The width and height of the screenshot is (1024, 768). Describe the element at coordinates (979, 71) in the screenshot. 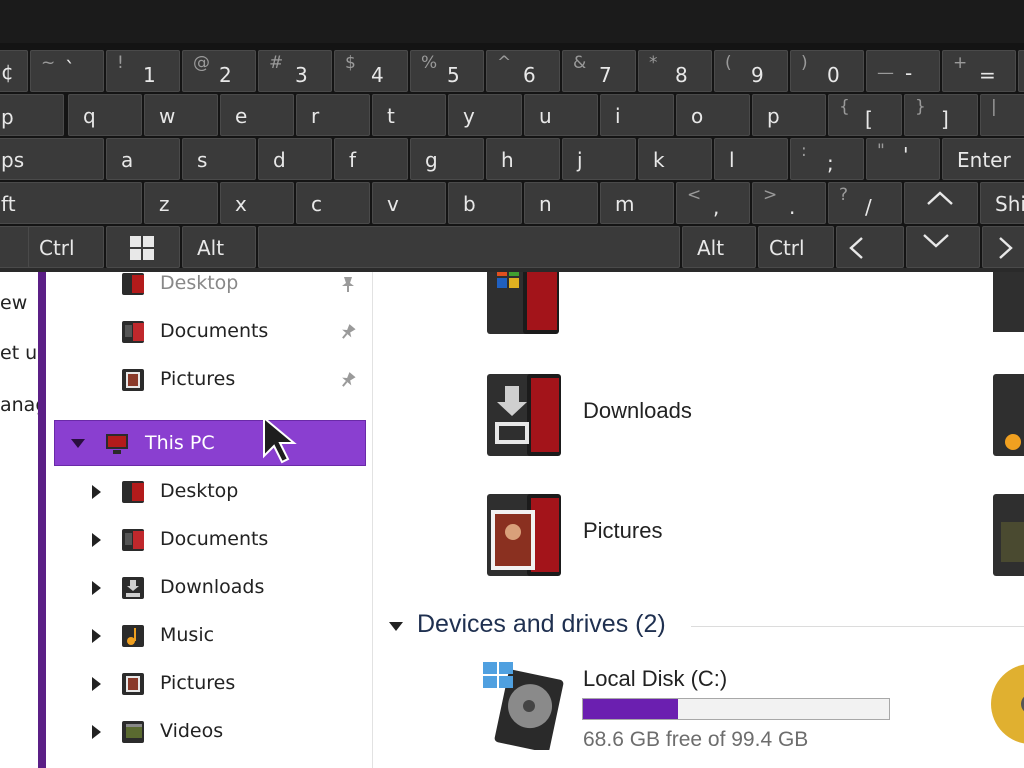

I see `key-equals: + =` at that location.